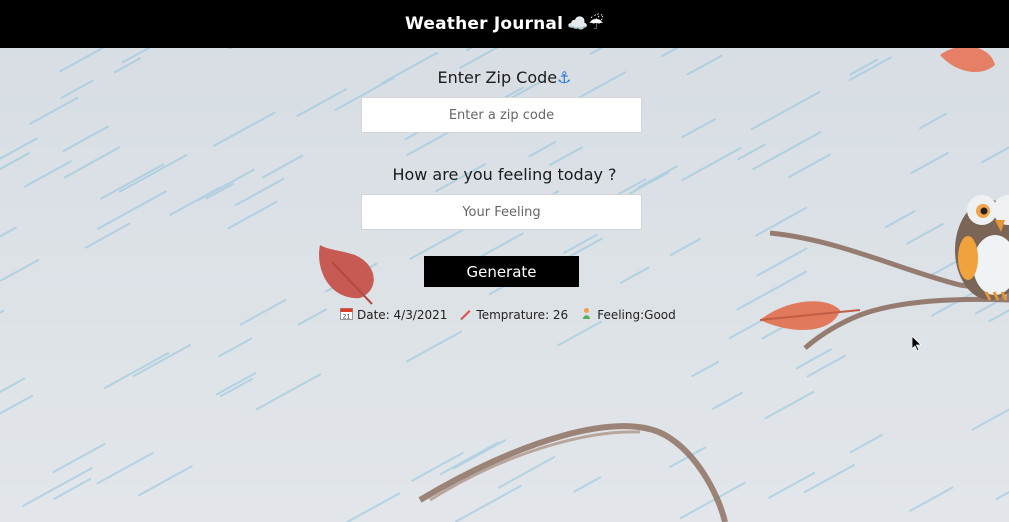  Describe the element at coordinates (585, 24) in the screenshot. I see `weather-emoji-icon: ☁️☔` at that location.